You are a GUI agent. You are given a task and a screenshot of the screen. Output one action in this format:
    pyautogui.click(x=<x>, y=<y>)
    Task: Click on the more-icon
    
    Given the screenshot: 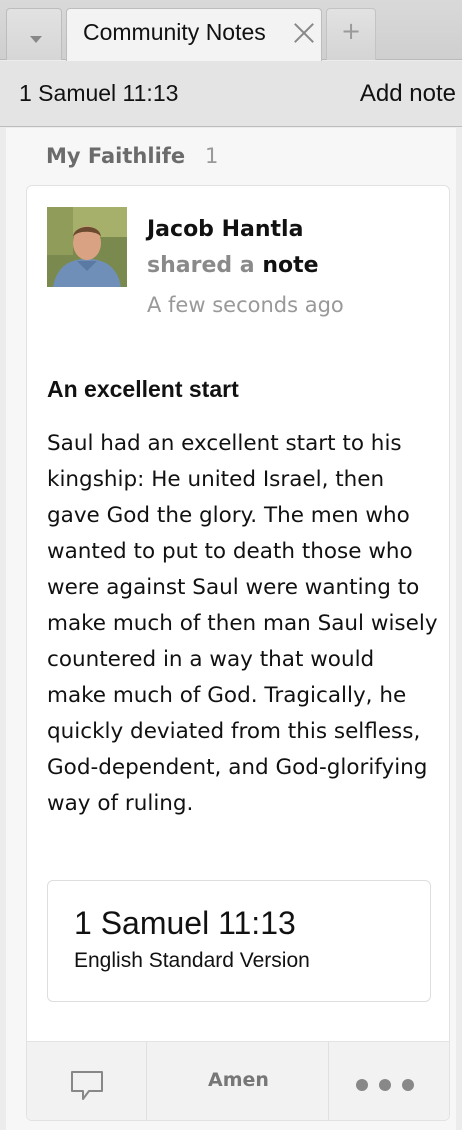 What is the action you would take?
    pyautogui.click(x=390, y=1085)
    